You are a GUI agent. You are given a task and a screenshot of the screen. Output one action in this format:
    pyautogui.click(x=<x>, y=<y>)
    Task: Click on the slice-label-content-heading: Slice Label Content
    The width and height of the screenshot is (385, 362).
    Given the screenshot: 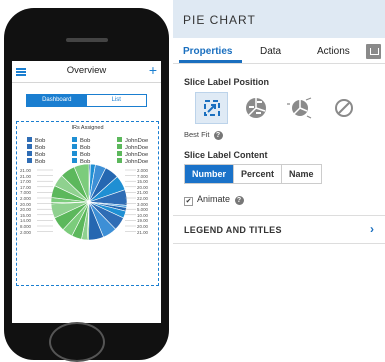 What is the action you would take?
    pyautogui.click(x=226, y=155)
    